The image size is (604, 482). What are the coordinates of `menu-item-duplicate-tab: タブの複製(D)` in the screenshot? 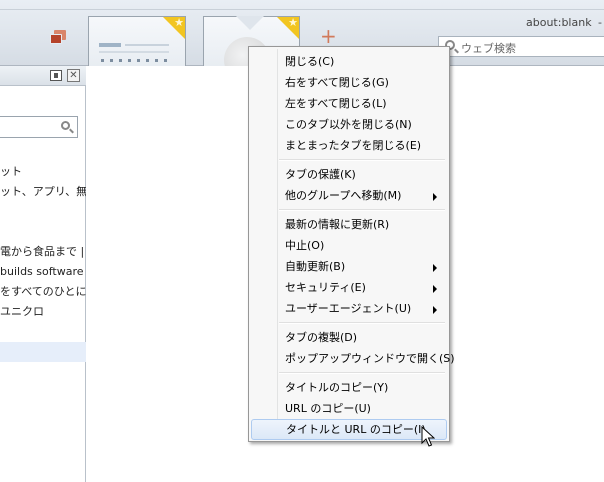 It's located at (349, 337).